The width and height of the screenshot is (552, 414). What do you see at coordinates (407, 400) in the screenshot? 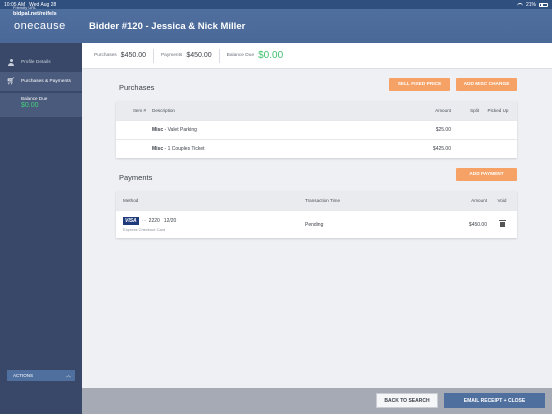
I see `back-to-search-button: BACK TO SEARCH` at bounding box center [407, 400].